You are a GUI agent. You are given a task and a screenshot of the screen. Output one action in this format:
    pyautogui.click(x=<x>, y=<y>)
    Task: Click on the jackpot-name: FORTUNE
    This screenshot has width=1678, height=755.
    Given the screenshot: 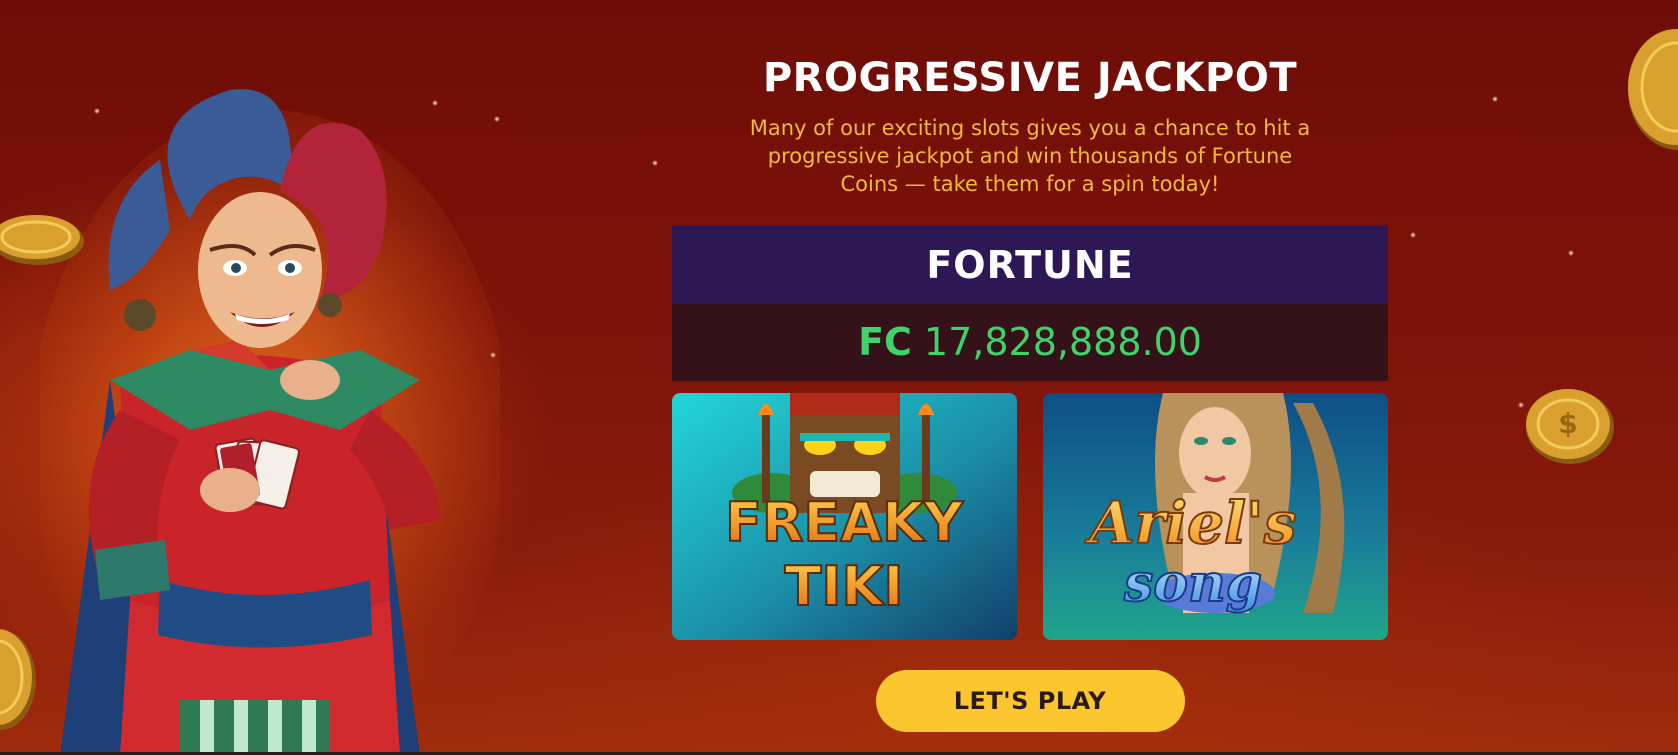 What is the action you would take?
    pyautogui.click(x=1030, y=265)
    